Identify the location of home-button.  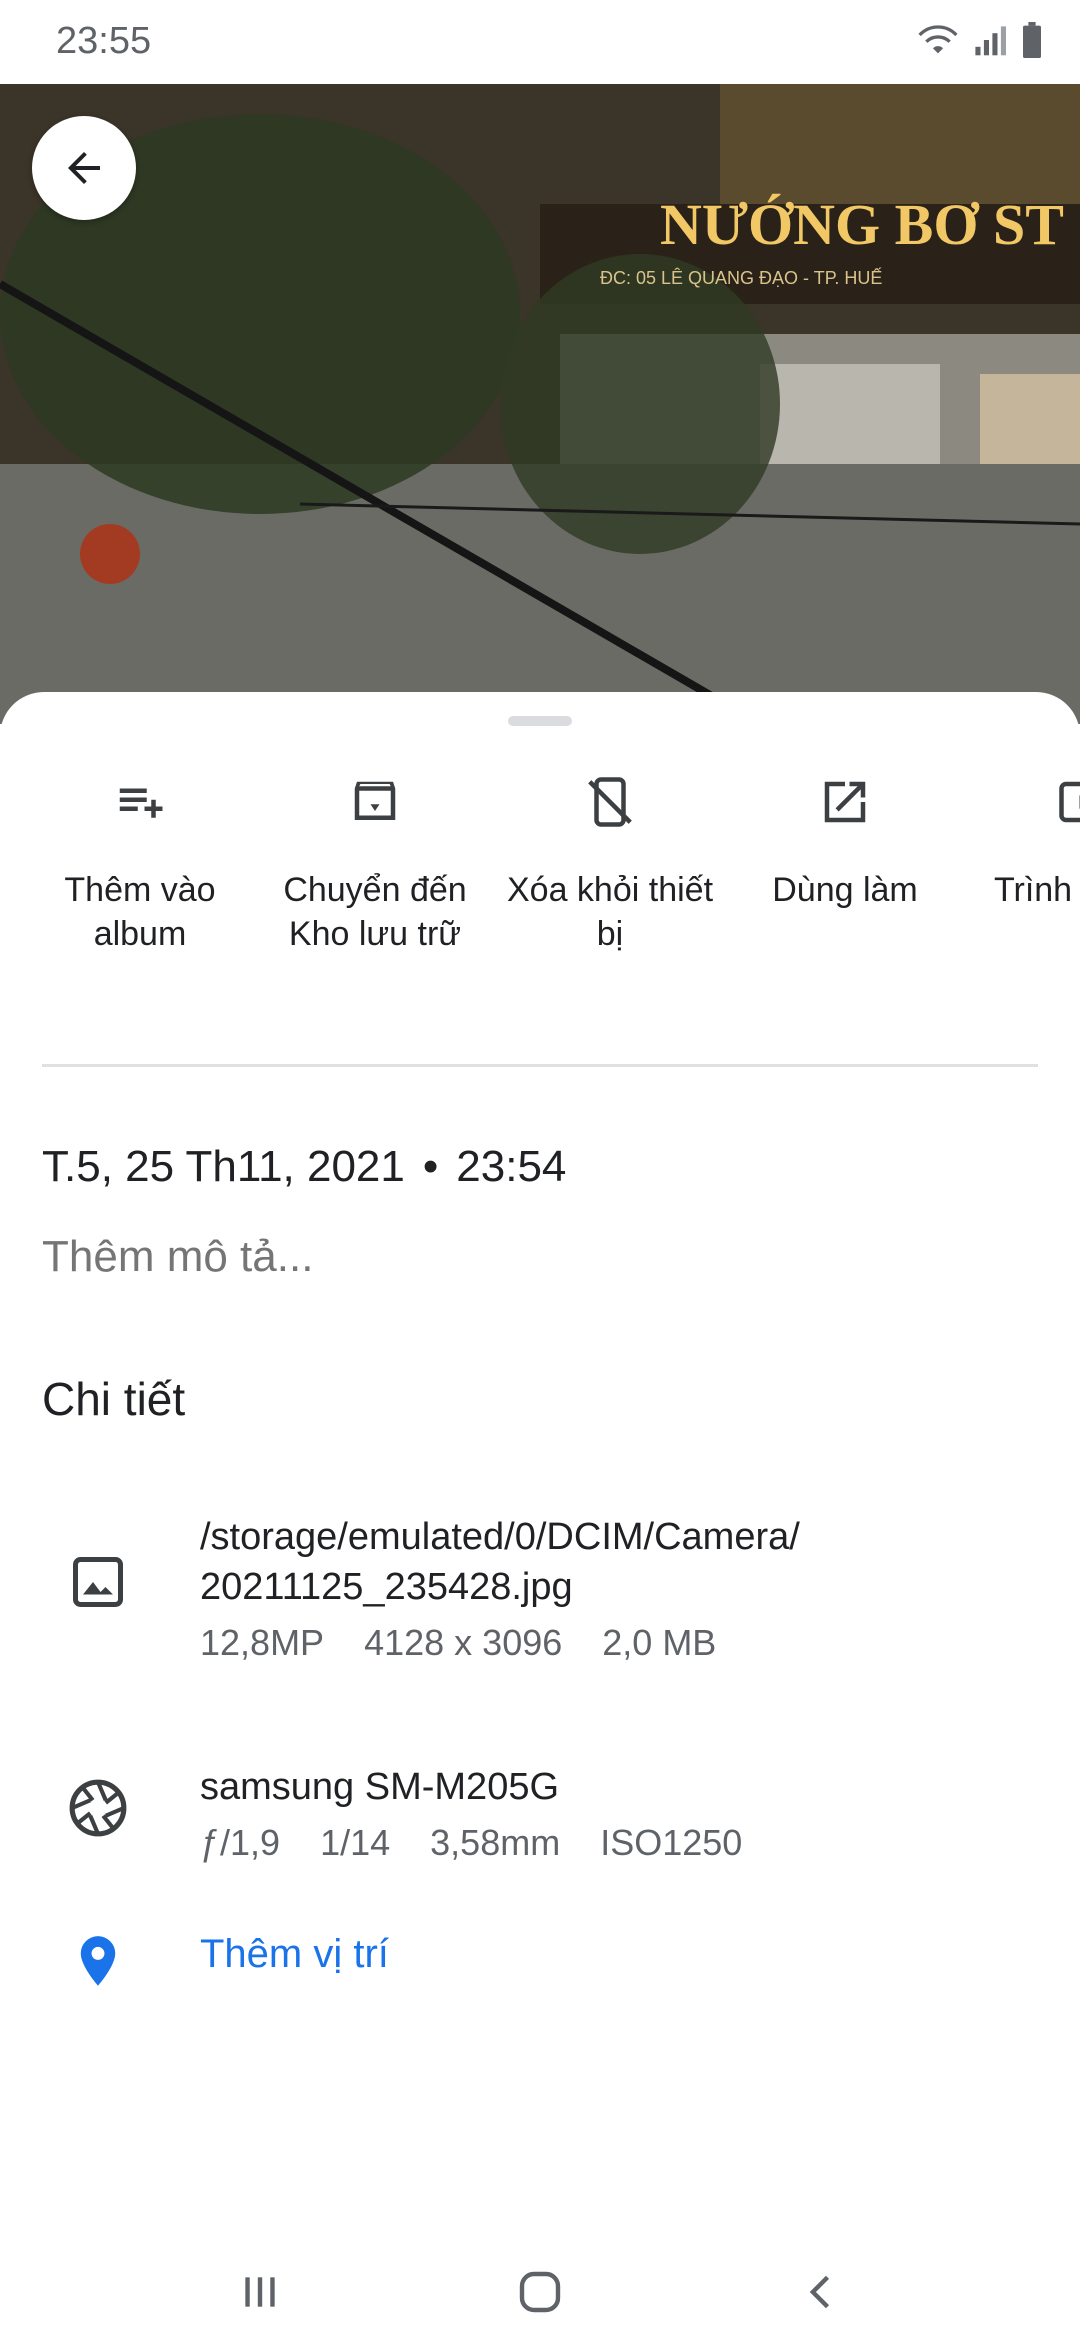
(540, 2292).